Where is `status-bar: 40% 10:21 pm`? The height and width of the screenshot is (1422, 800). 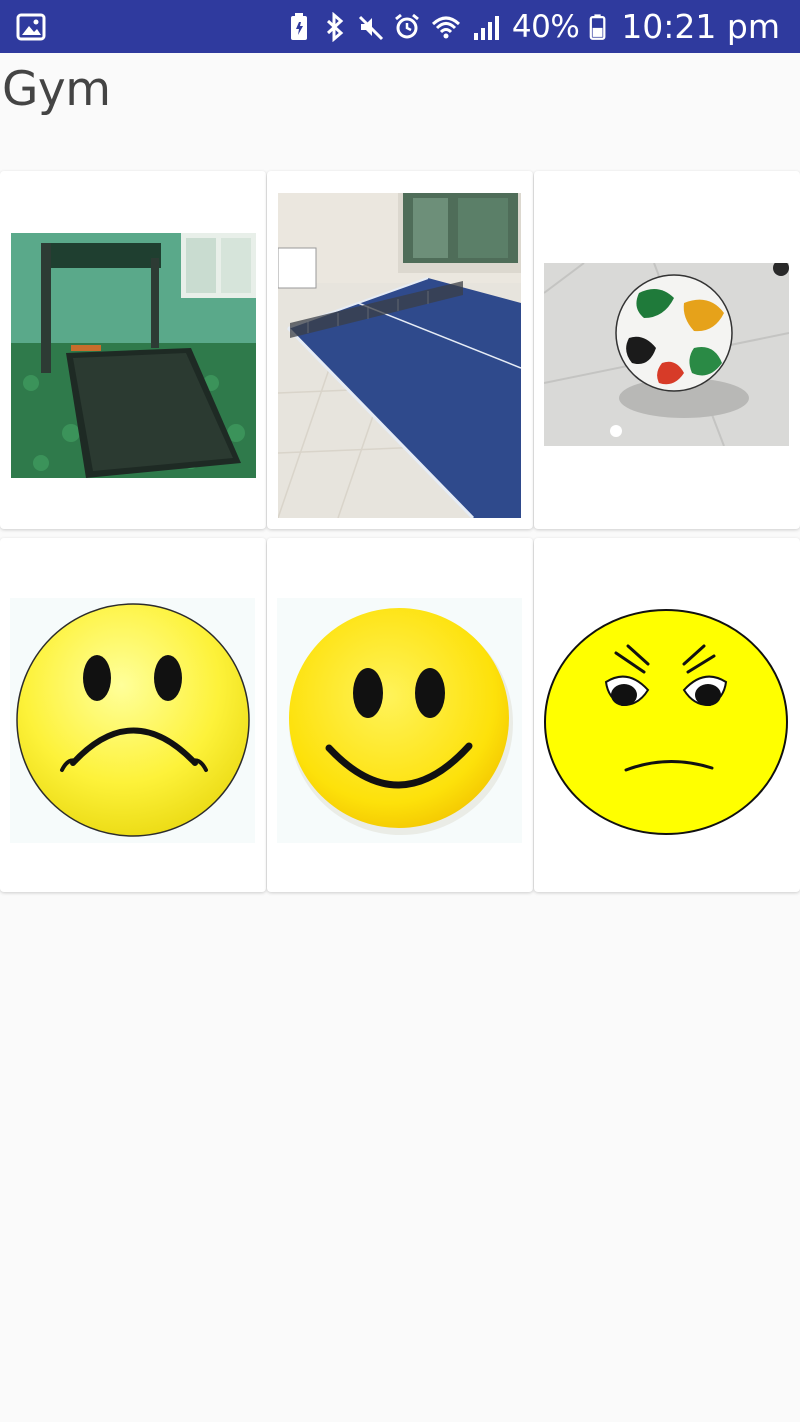
status-bar: 40% 10:21 pm is located at coordinates (400, 26).